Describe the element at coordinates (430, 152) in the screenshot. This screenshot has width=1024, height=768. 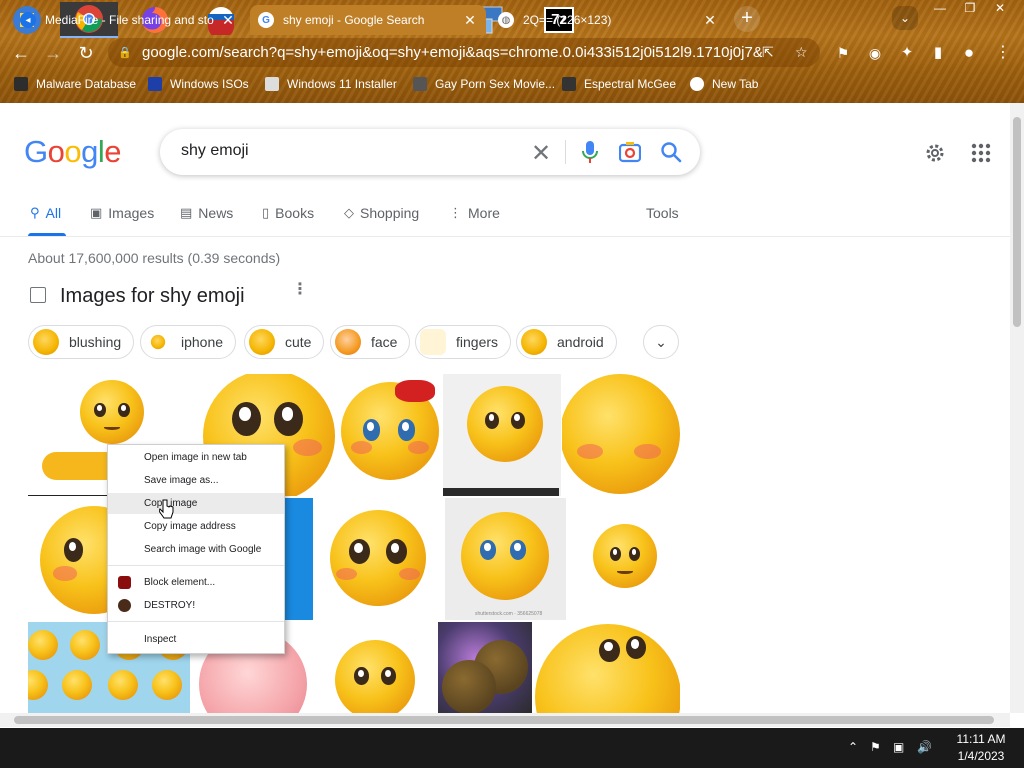
I see `search-box: shy emoji ✕` at that location.